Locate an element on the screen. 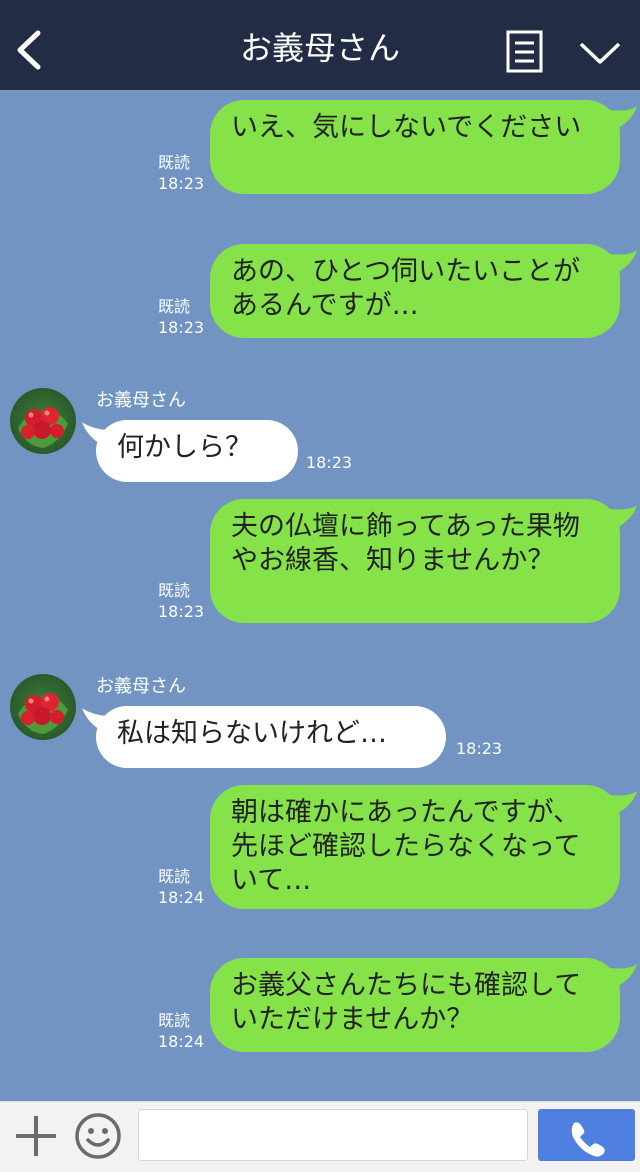  more-options-button is located at coordinates (600, 53).